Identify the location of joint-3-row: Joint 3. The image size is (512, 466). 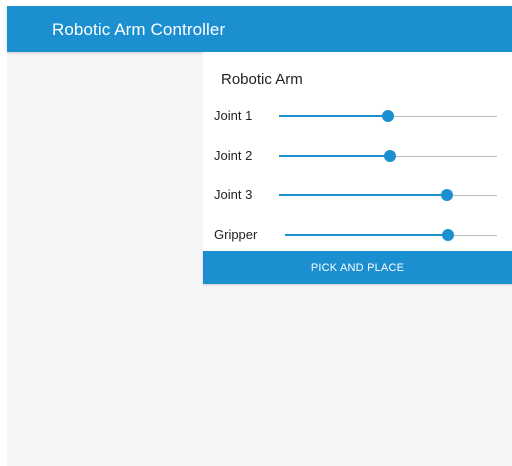
(357, 196).